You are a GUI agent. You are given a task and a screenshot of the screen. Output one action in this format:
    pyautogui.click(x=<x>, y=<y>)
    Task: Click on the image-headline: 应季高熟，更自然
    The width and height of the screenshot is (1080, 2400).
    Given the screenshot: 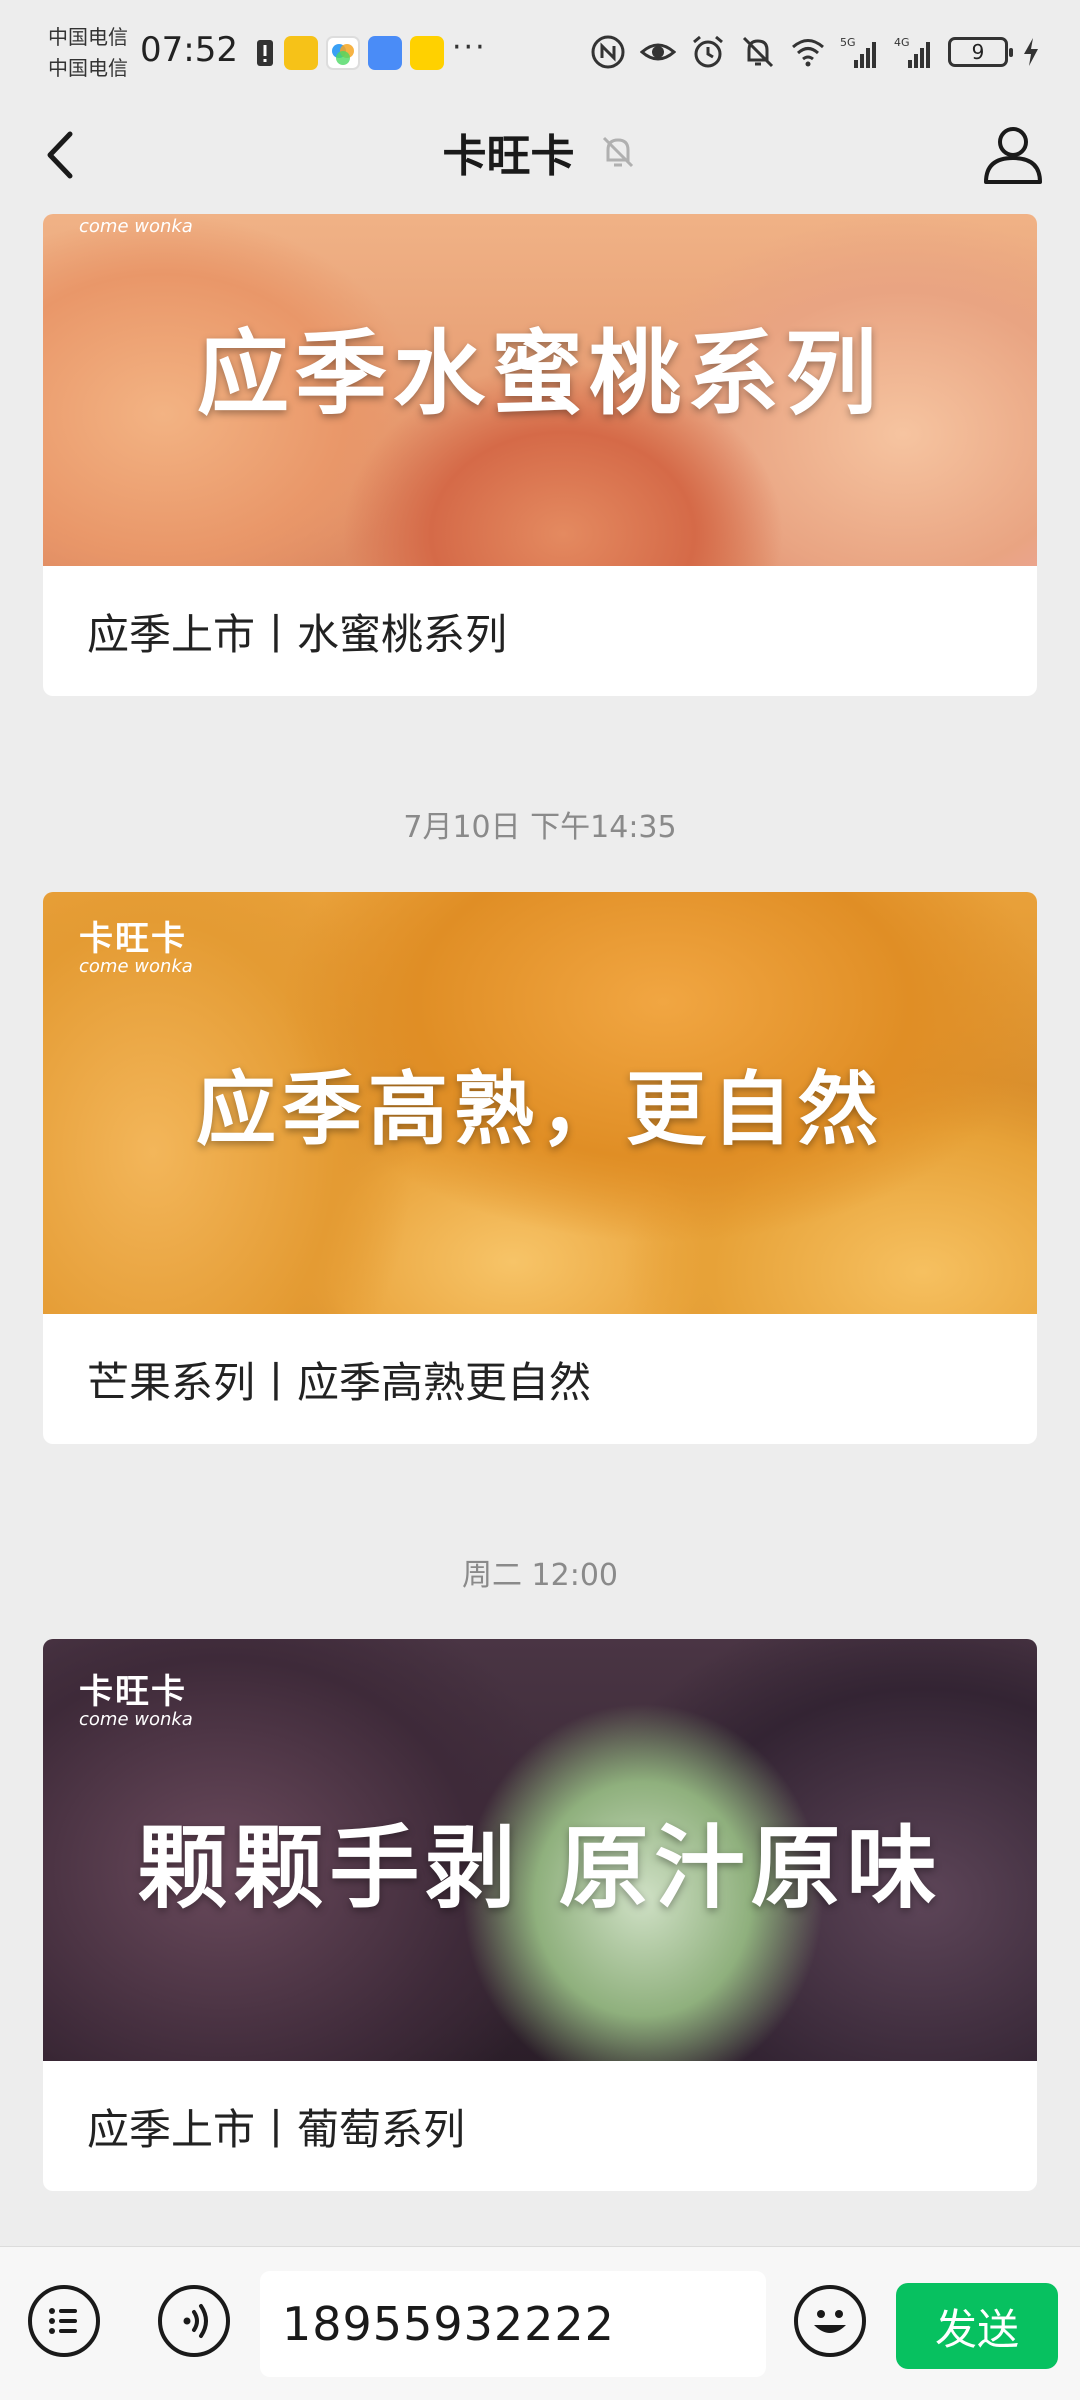 What is the action you would take?
    pyautogui.click(x=540, y=1109)
    